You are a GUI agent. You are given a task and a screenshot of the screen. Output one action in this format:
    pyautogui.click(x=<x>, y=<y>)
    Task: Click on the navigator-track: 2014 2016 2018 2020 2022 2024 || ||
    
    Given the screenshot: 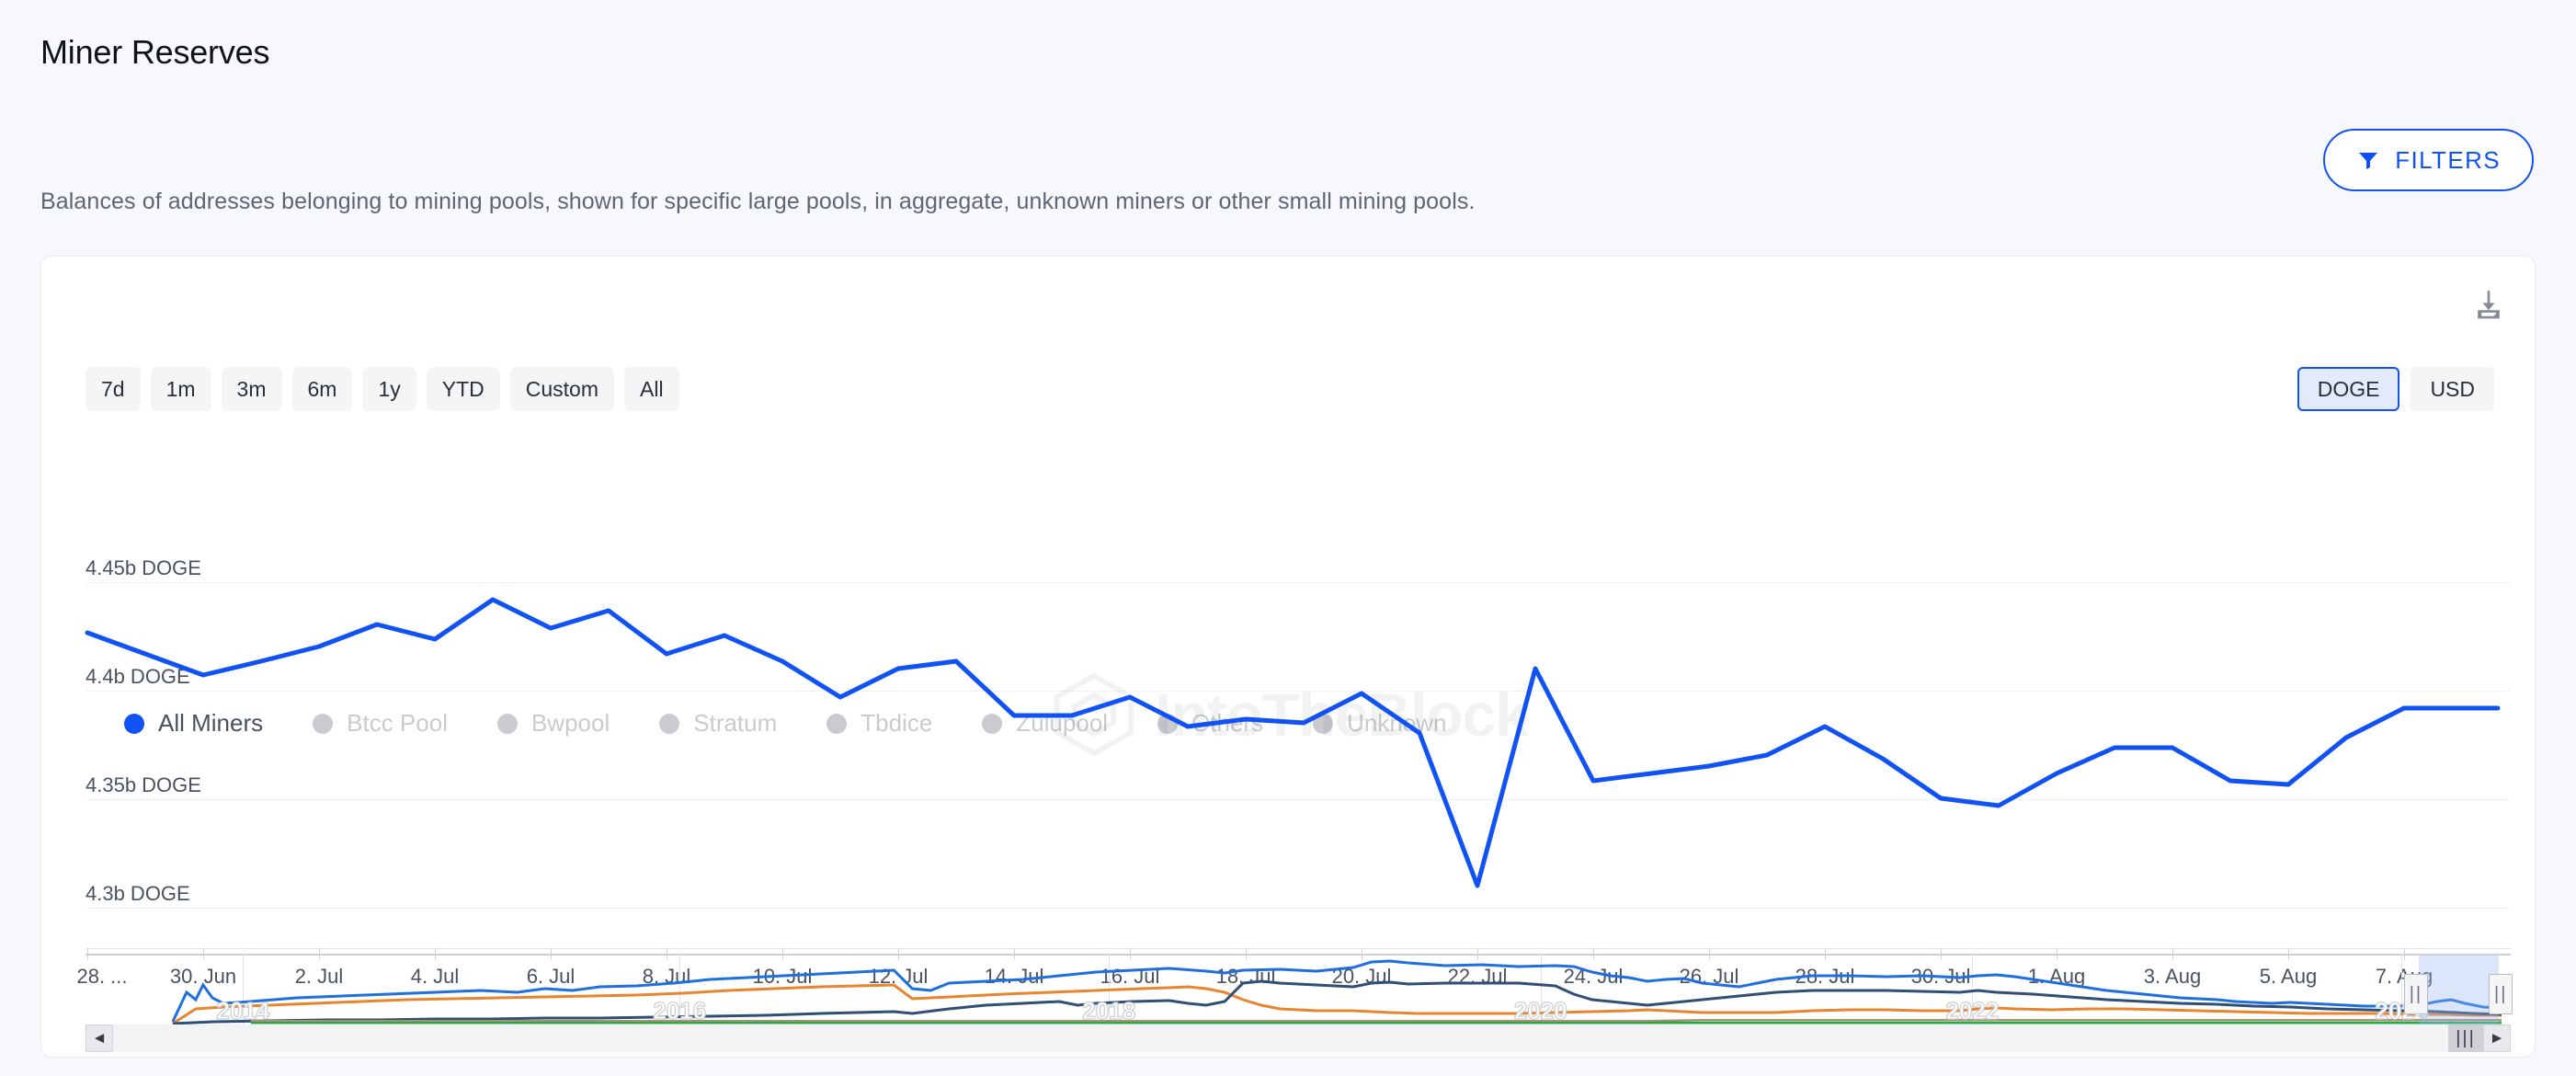 What is the action you would take?
    pyautogui.click(x=1299, y=990)
    